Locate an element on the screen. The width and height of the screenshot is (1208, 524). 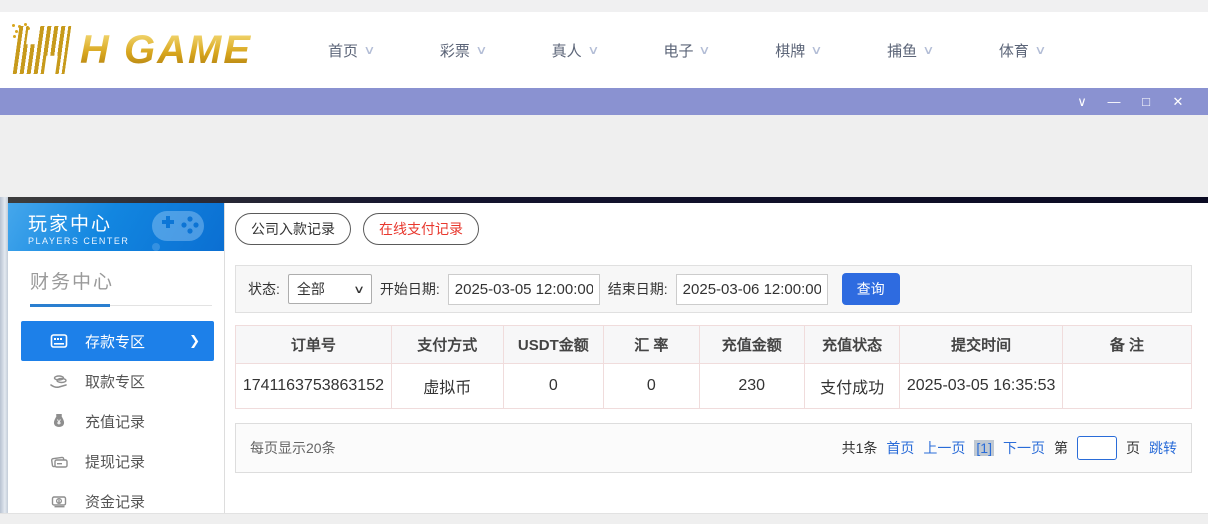
query-button: 查询 is located at coordinates (870, 289).